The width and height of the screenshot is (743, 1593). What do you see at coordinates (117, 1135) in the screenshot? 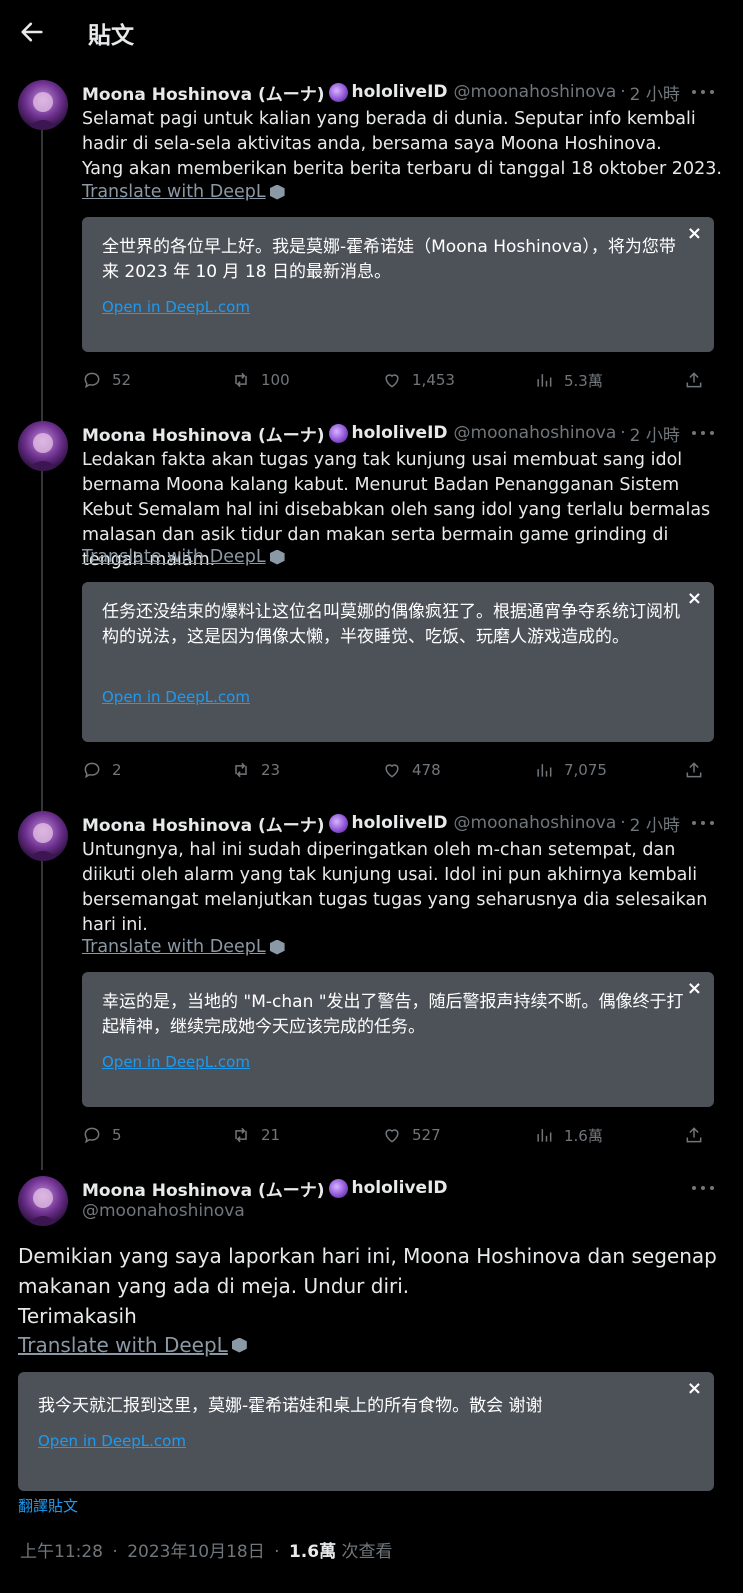
I see `reply-count: 5` at bounding box center [117, 1135].